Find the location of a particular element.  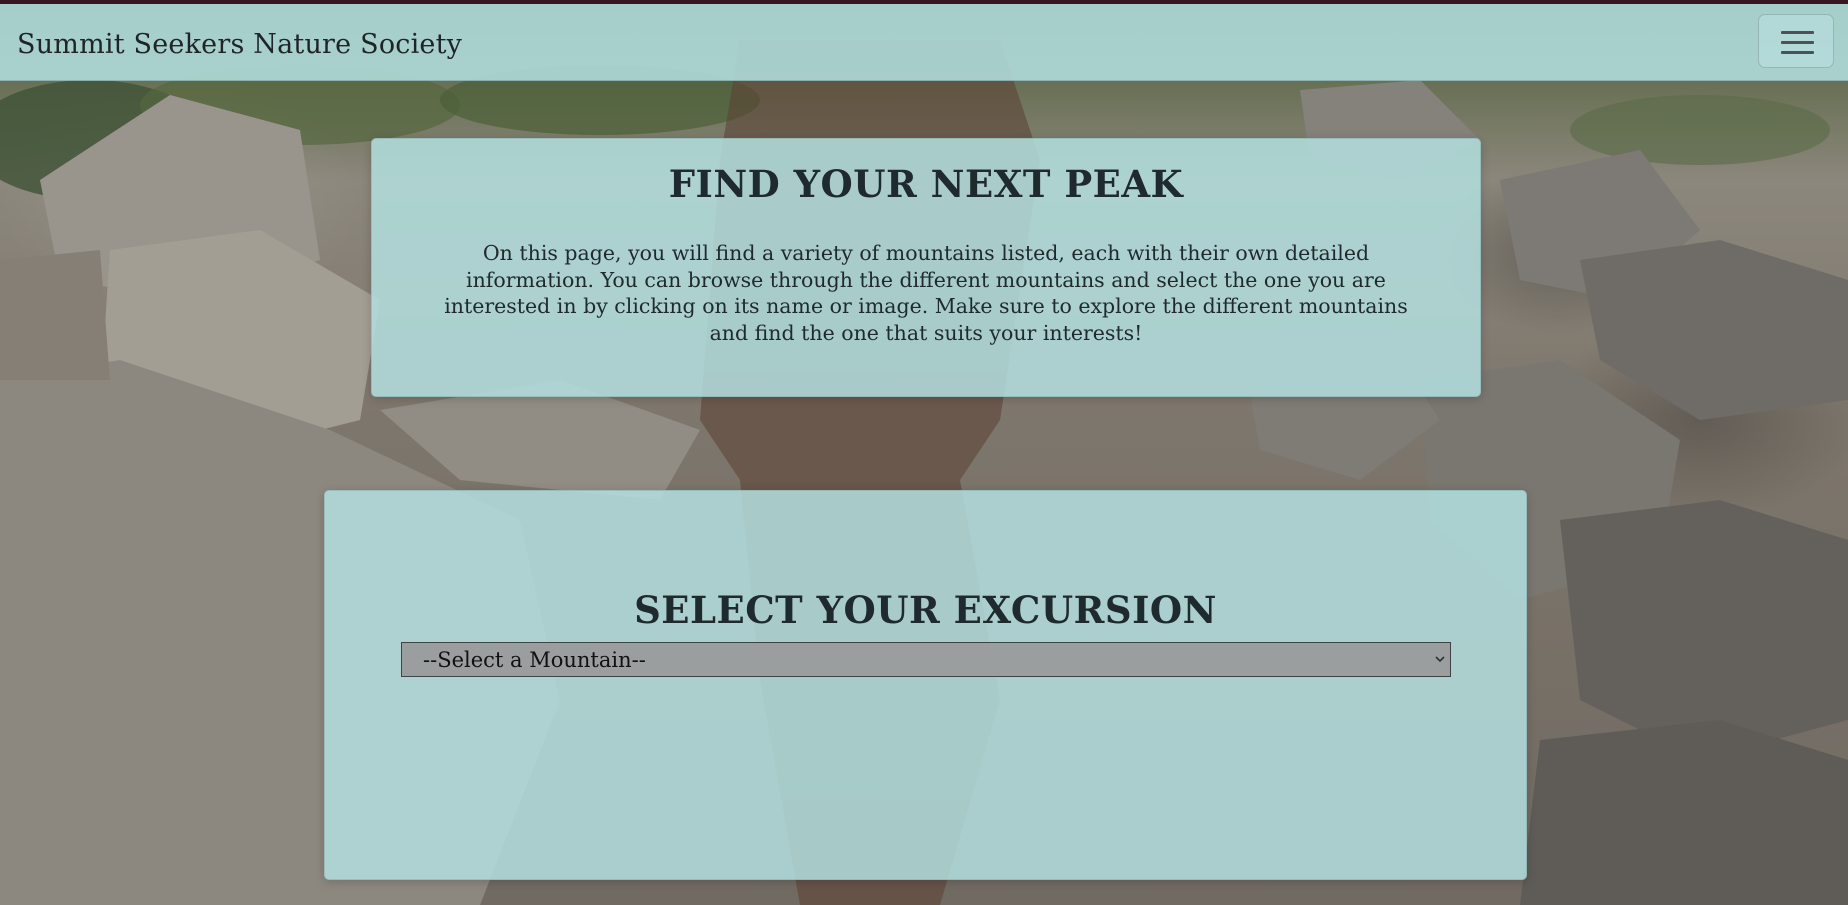

mountain-select-value: --Select a Mountain-- is located at coordinates (534, 660).